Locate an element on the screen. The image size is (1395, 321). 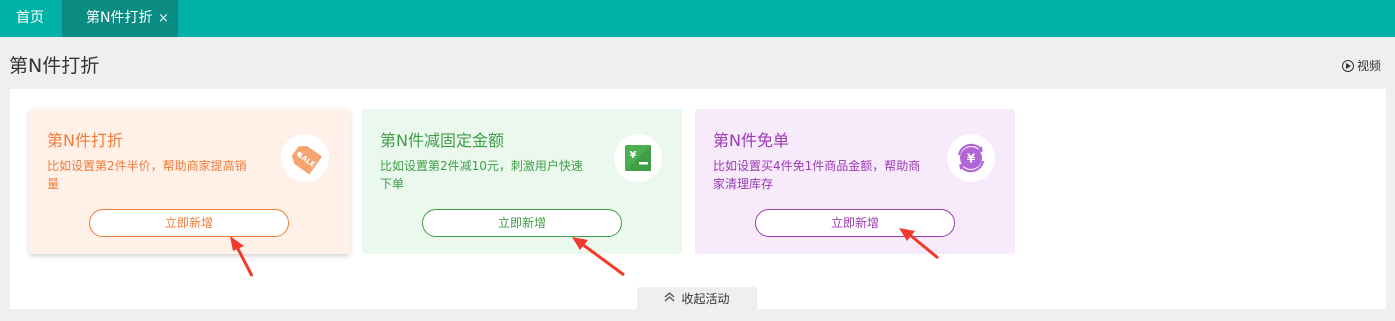
annotation-arrows is located at coordinates (584, 252).